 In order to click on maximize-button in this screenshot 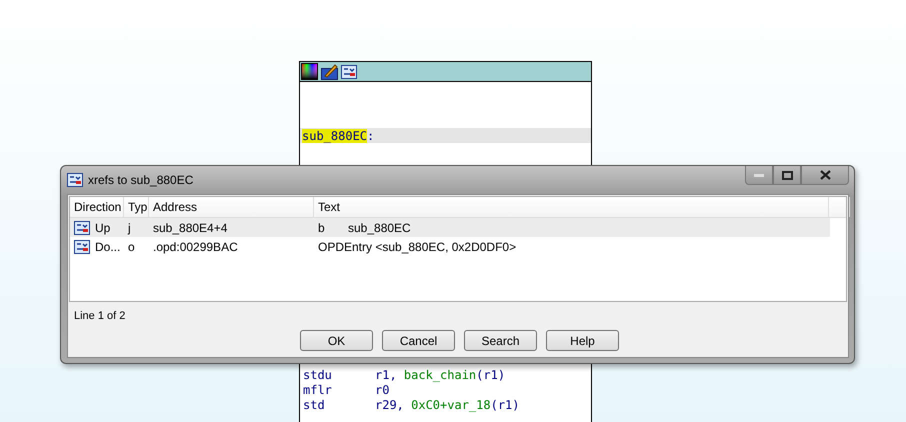, I will do `click(787, 175)`.